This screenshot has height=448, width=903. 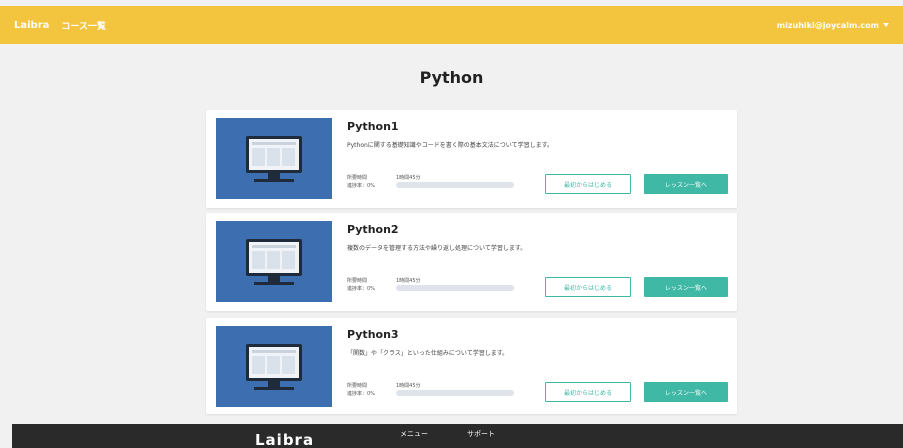 I want to click on caret-down-icon, so click(x=886, y=25).